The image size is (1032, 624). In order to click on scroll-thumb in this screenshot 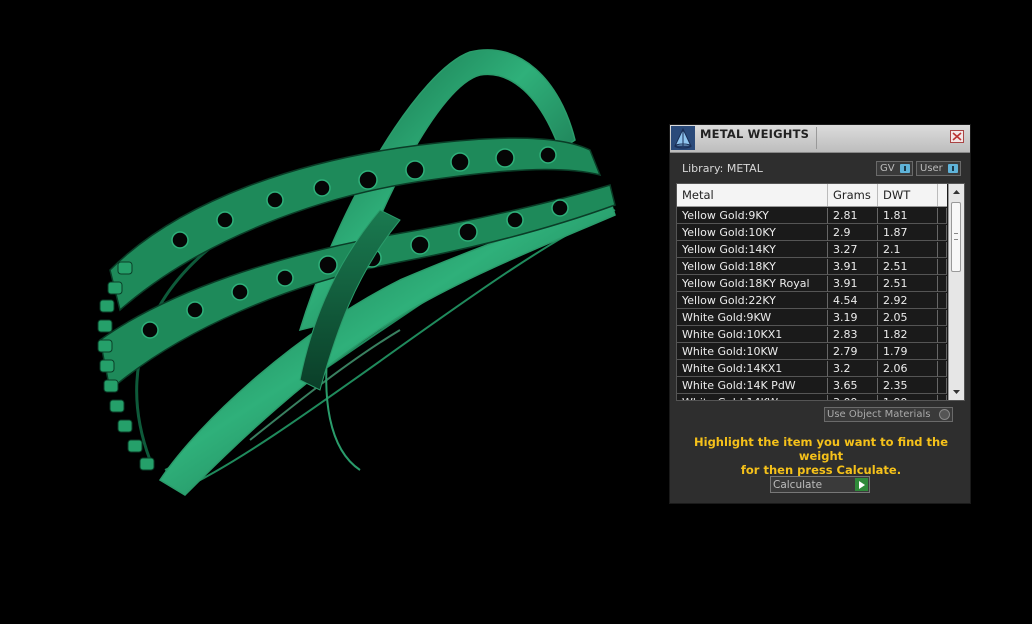, I will do `click(956, 237)`.